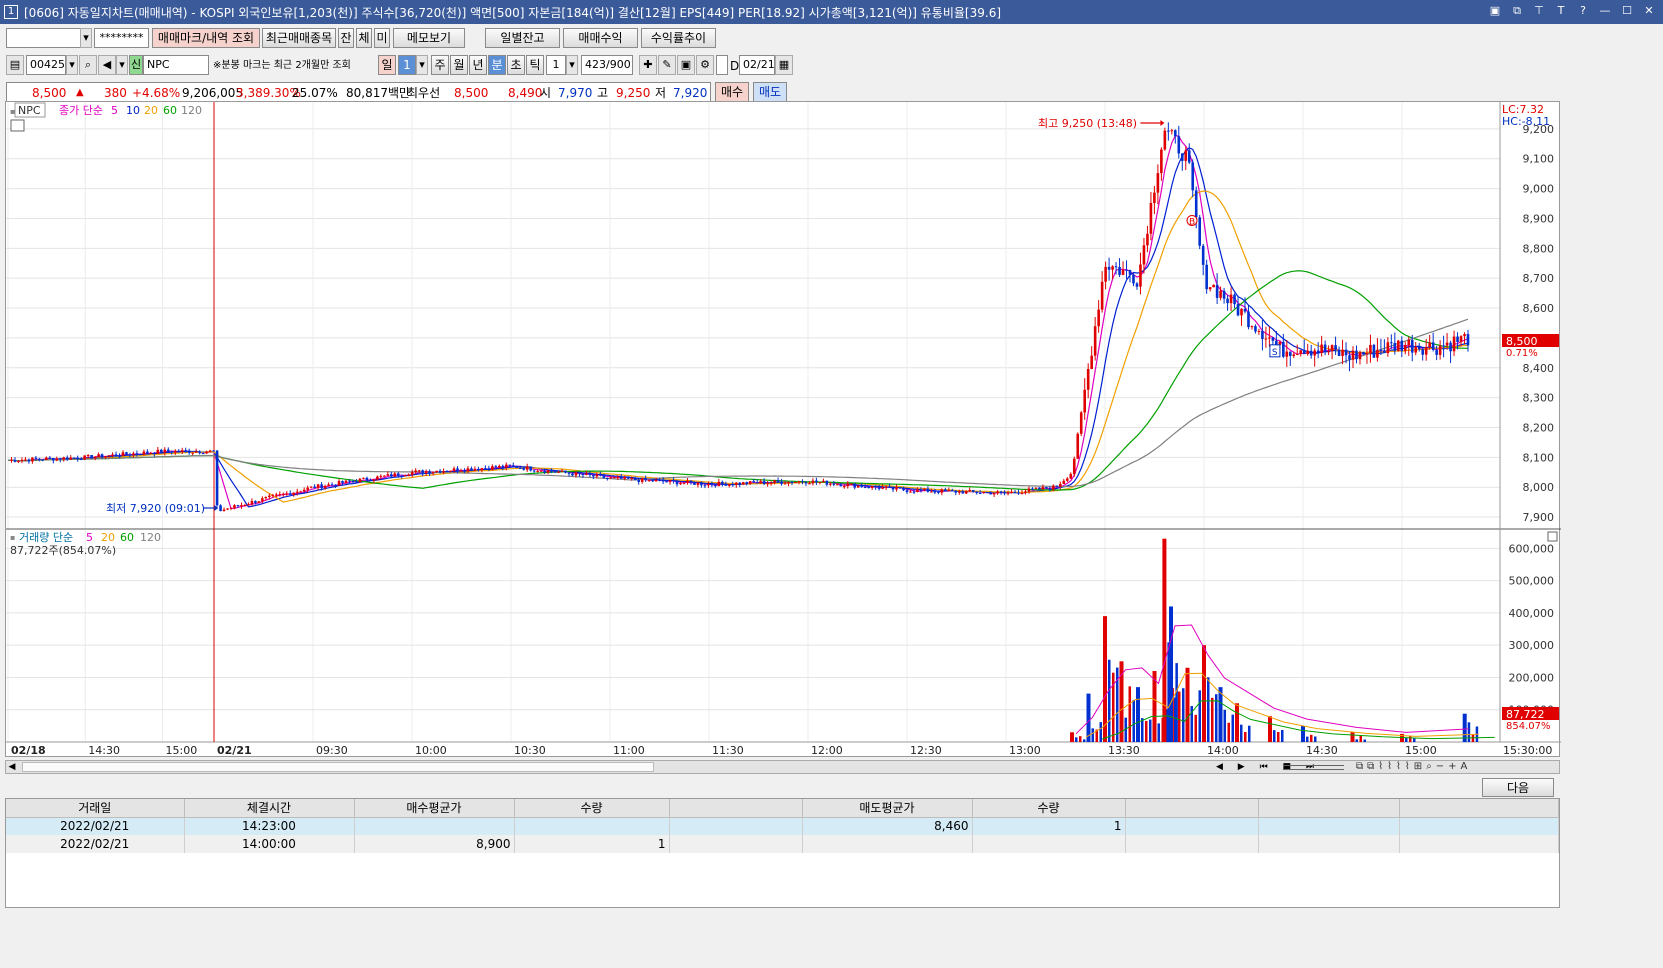 Image resolution: width=1663 pixels, height=968 pixels. I want to click on date-checkbox, so click(722, 65).